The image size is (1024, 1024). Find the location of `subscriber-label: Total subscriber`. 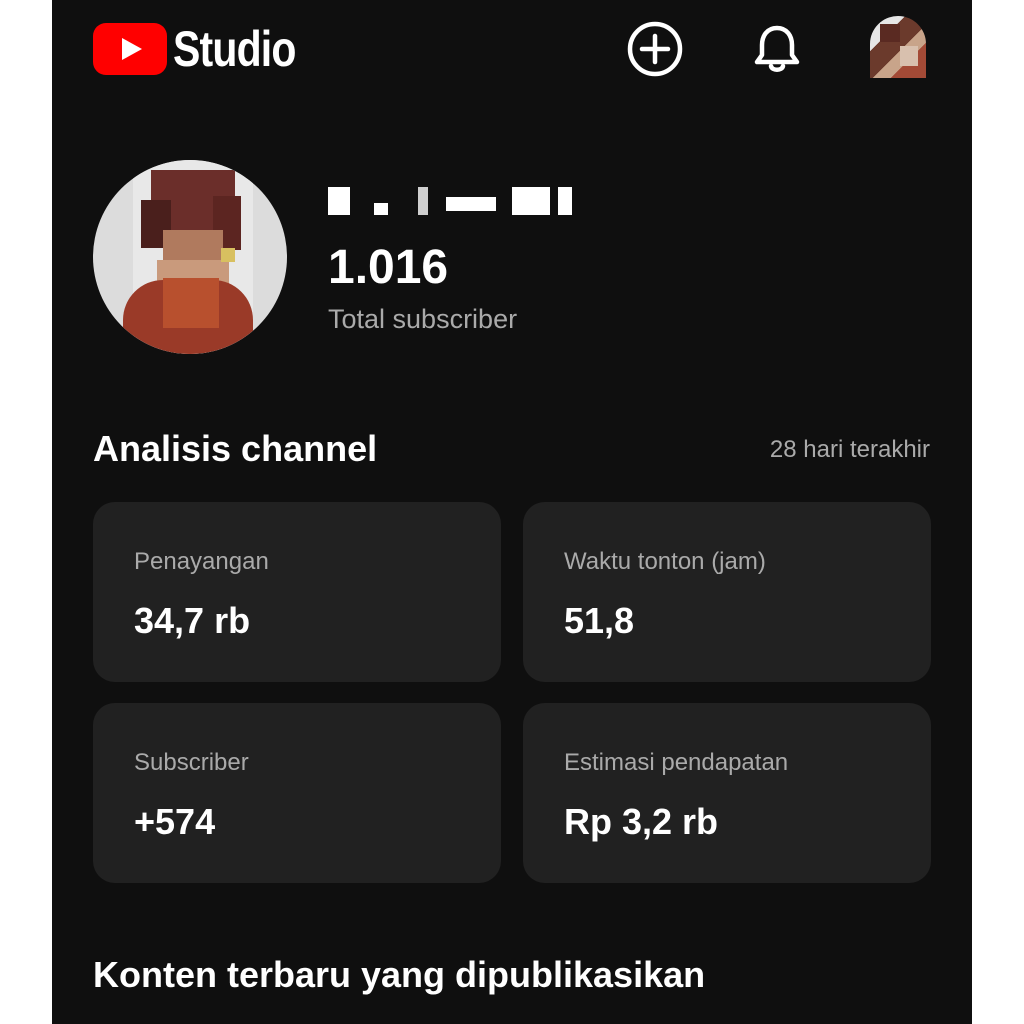

subscriber-label: Total subscriber is located at coordinates (423, 319).